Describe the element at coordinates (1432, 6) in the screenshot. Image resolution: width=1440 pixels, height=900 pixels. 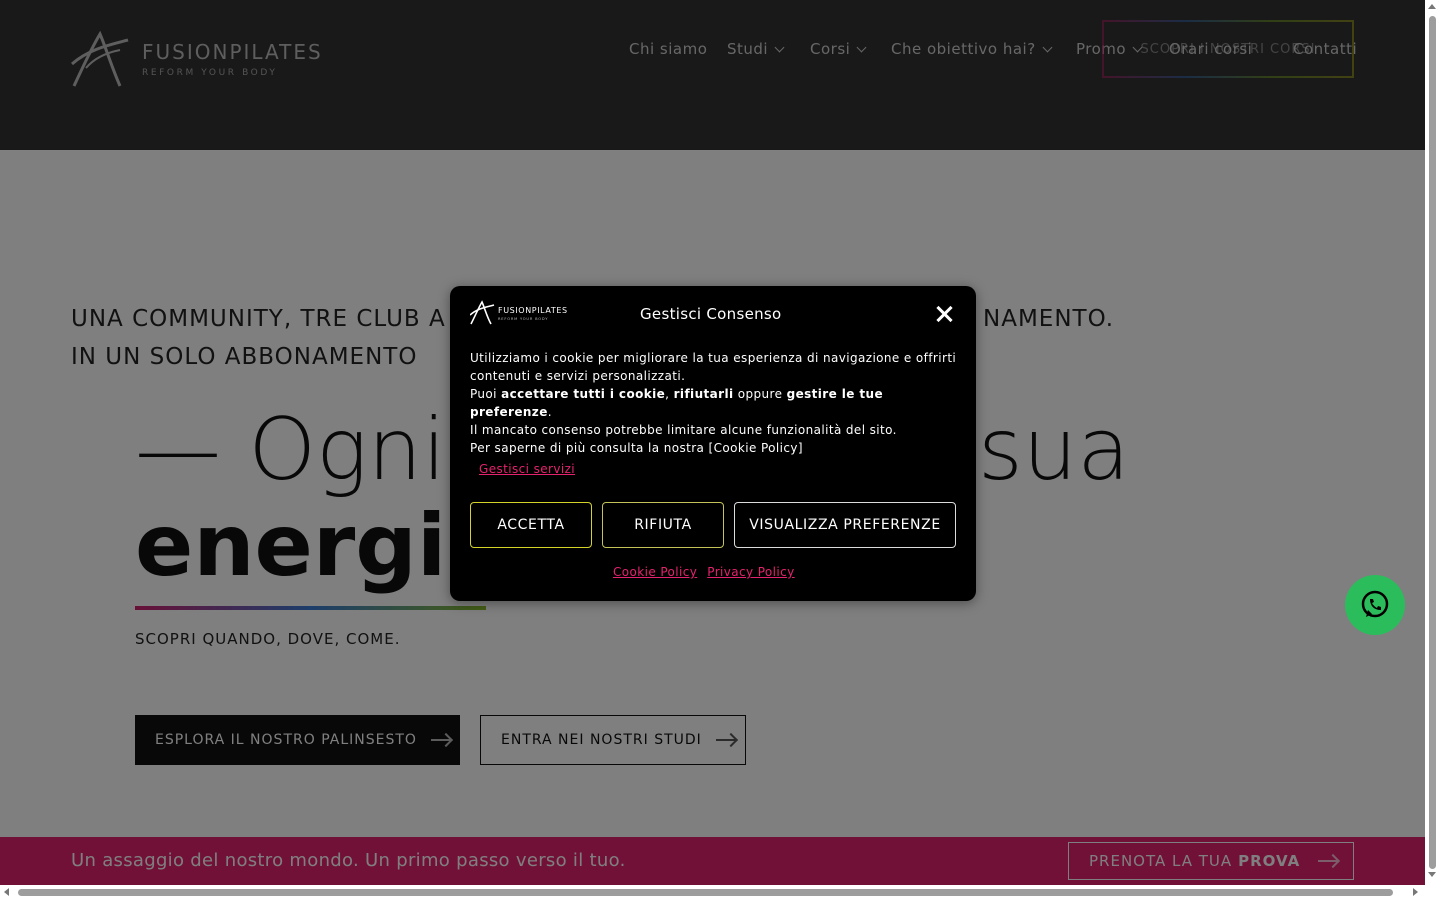
I see `scroll-up-icon` at that location.